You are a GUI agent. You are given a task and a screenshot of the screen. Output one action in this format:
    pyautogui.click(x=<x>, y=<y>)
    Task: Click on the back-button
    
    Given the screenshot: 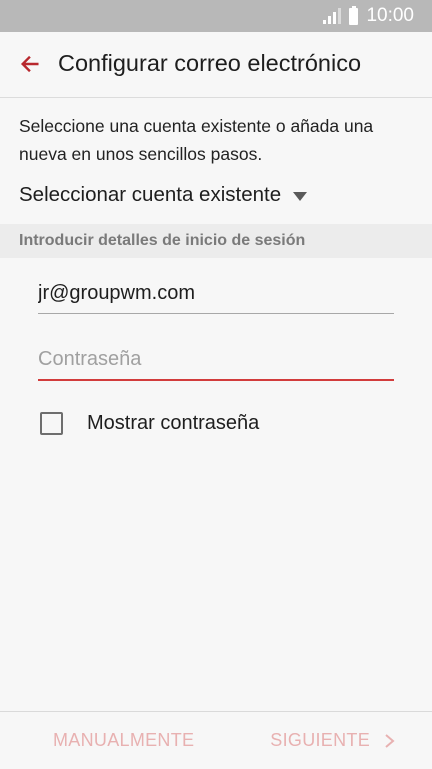 What is the action you would take?
    pyautogui.click(x=30, y=64)
    